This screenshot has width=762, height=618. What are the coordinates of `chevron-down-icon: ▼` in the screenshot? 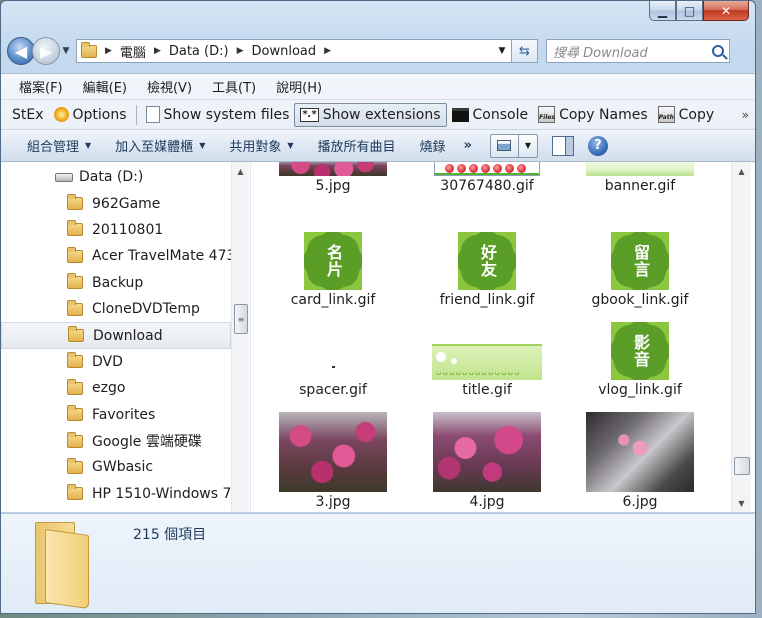 It's located at (88, 145).